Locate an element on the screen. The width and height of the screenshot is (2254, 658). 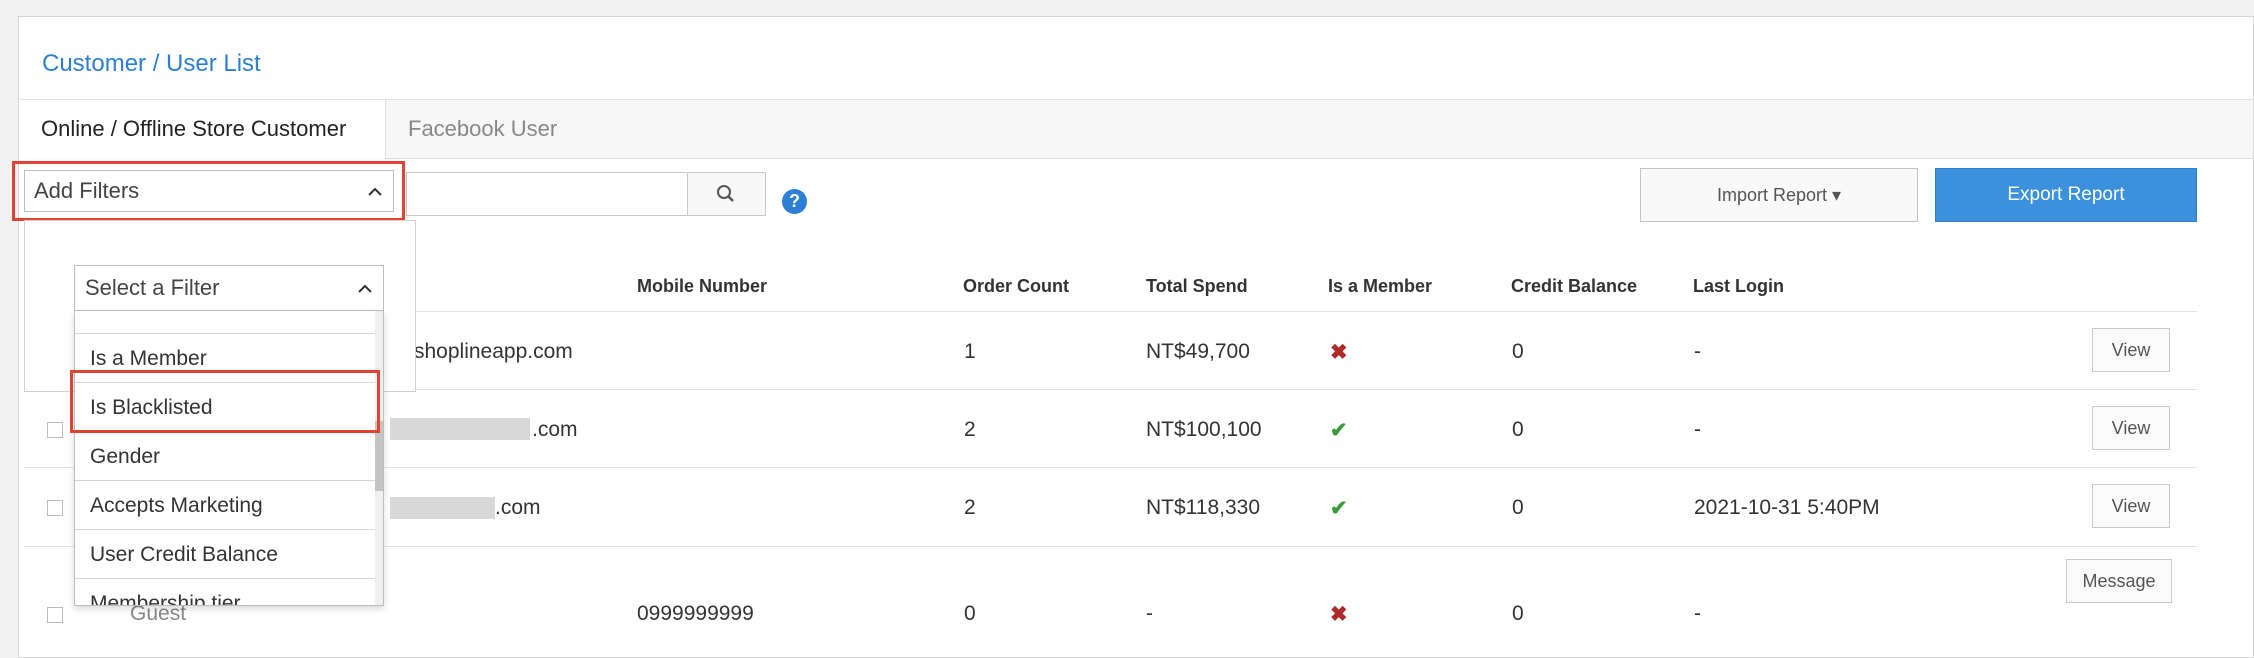
tab-facebook-user: Facebook User is located at coordinates (482, 129).